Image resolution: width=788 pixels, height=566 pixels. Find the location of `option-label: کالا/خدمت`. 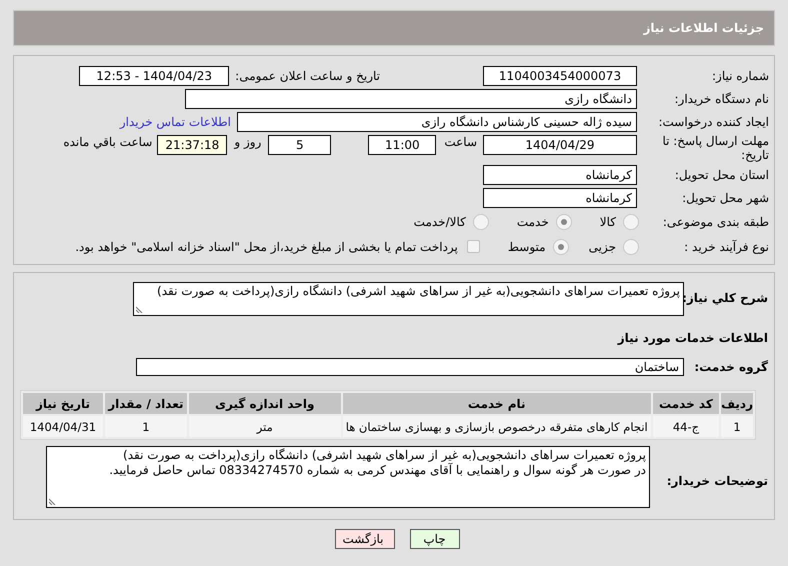

option-label: کالا/خدمت is located at coordinates (440, 221).